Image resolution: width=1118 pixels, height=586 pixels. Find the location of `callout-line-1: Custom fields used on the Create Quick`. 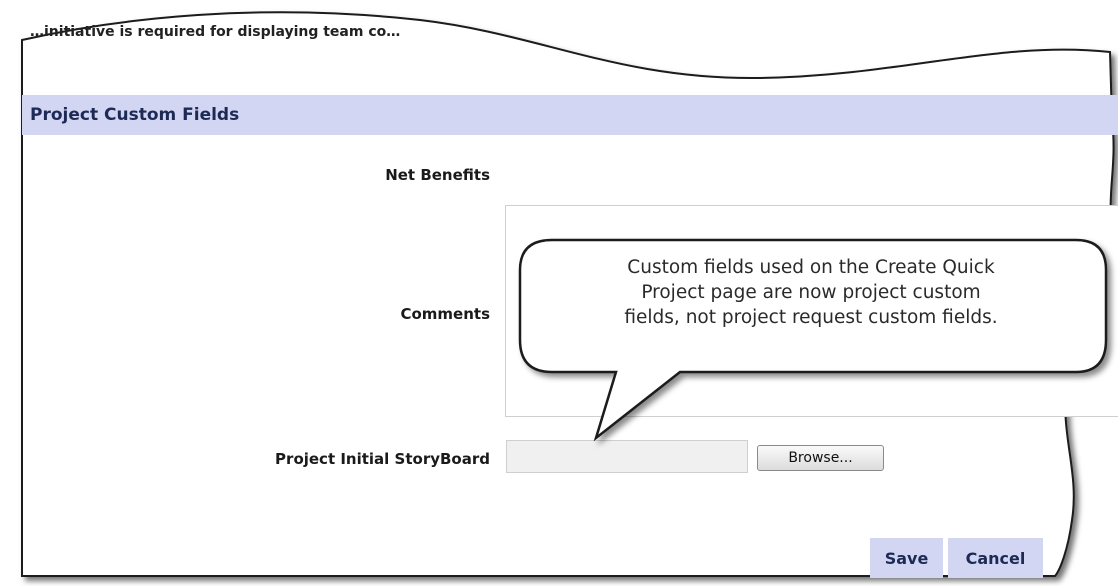

callout-line-1: Custom fields used on the Create Quick is located at coordinates (811, 267).